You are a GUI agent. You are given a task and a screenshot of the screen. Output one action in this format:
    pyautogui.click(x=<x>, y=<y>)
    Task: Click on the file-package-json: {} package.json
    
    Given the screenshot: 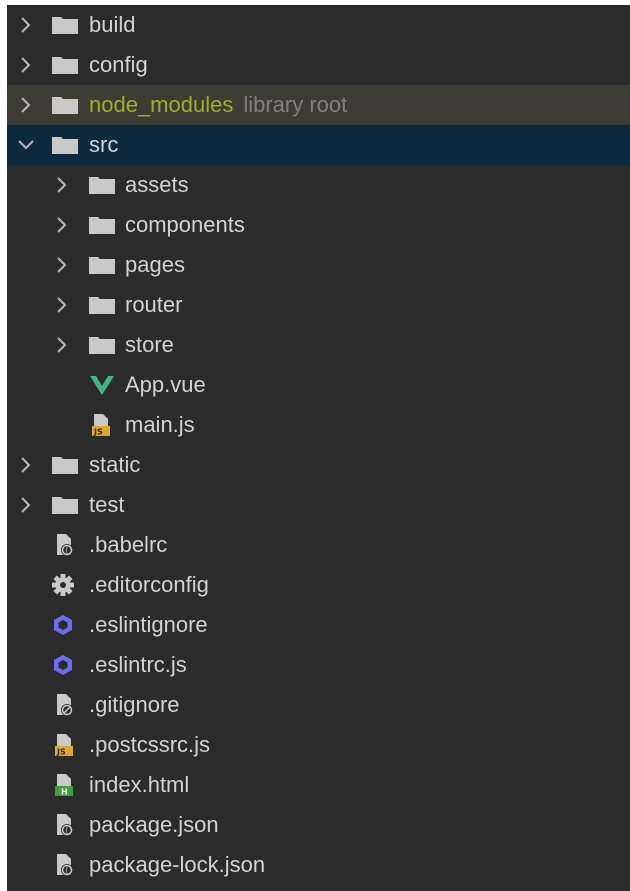 What is the action you would take?
    pyautogui.click(x=318, y=825)
    